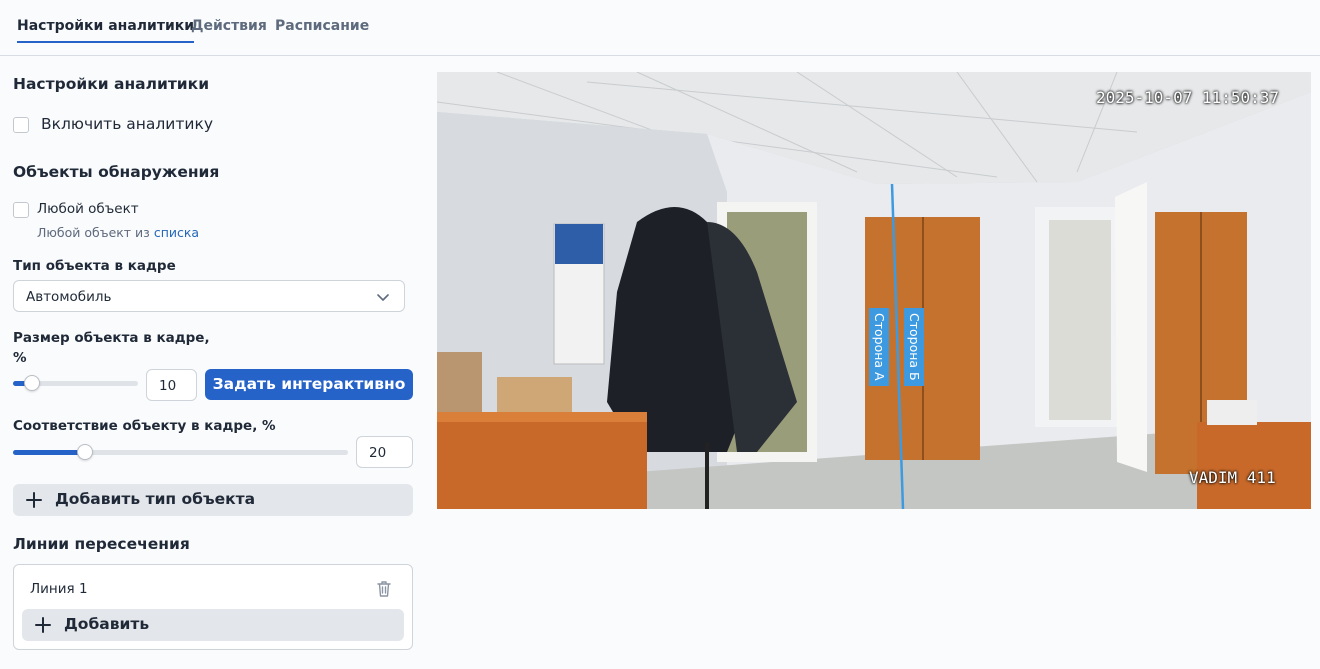 The width and height of the screenshot is (1320, 669). I want to click on camera-name: VADIM 411, so click(1232, 477).